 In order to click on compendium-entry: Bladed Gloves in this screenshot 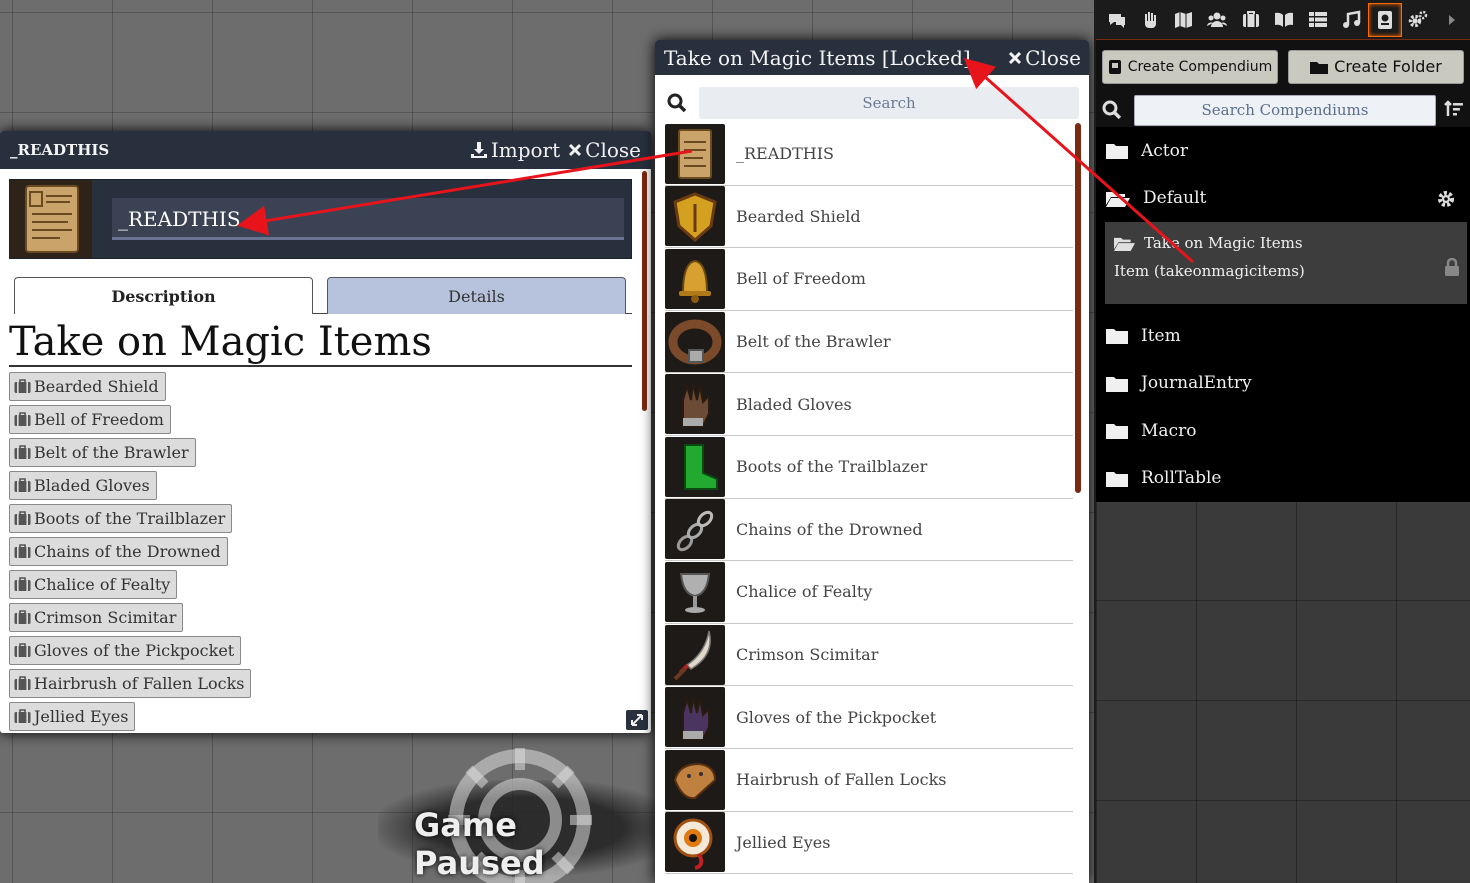, I will do `click(869, 404)`.